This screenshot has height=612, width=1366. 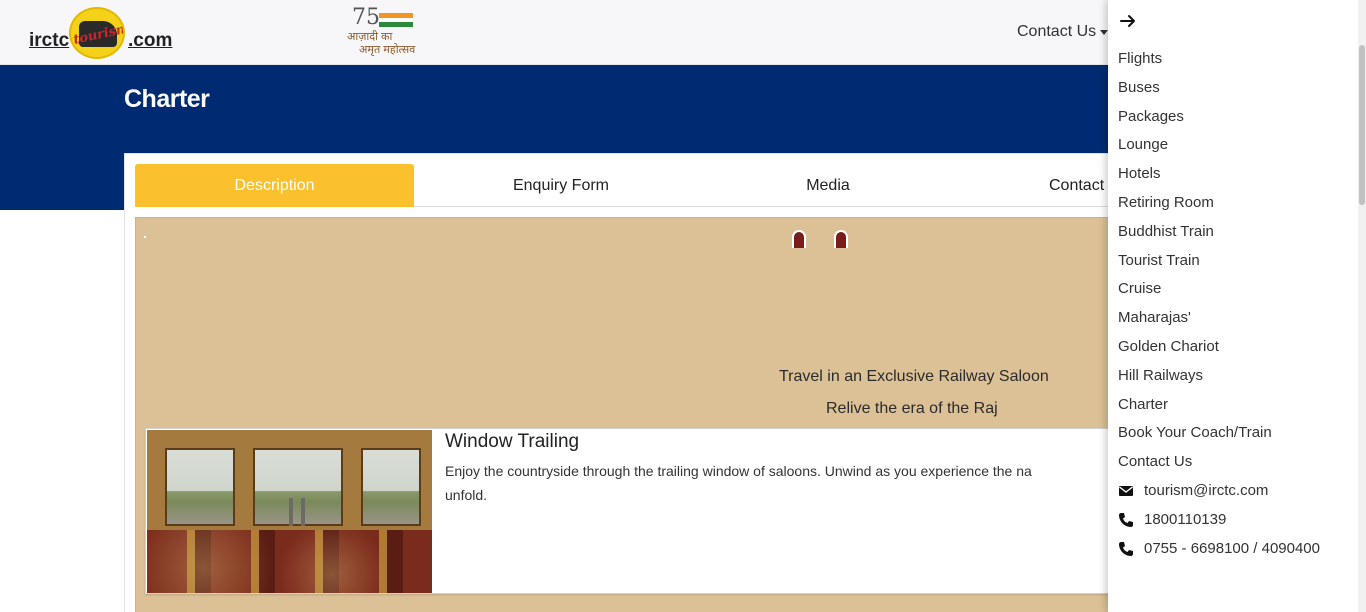 I want to click on phone-tollfree-text: 1800110139, so click(x=1185, y=519).